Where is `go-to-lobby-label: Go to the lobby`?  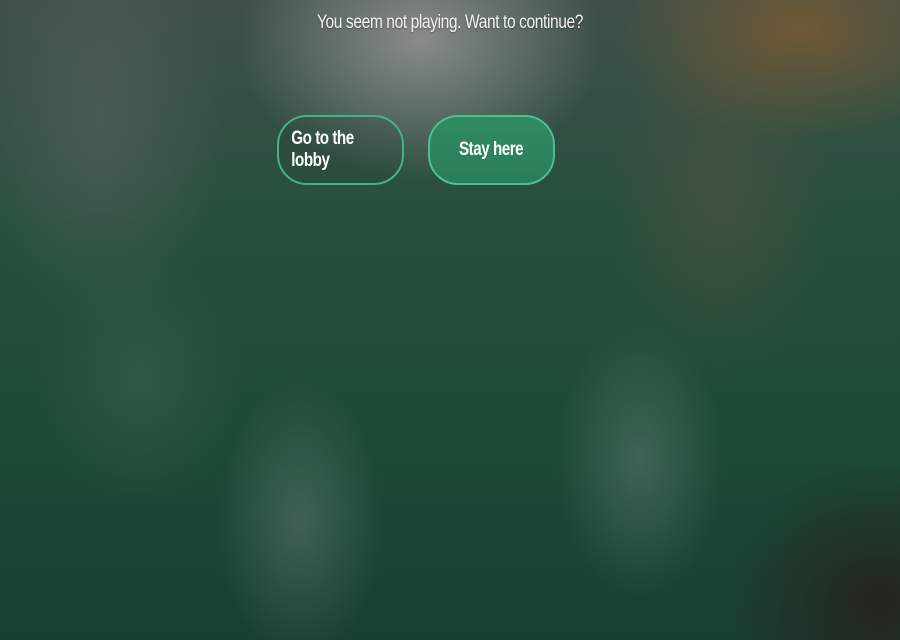 go-to-lobby-label: Go to the lobby is located at coordinates (322, 149).